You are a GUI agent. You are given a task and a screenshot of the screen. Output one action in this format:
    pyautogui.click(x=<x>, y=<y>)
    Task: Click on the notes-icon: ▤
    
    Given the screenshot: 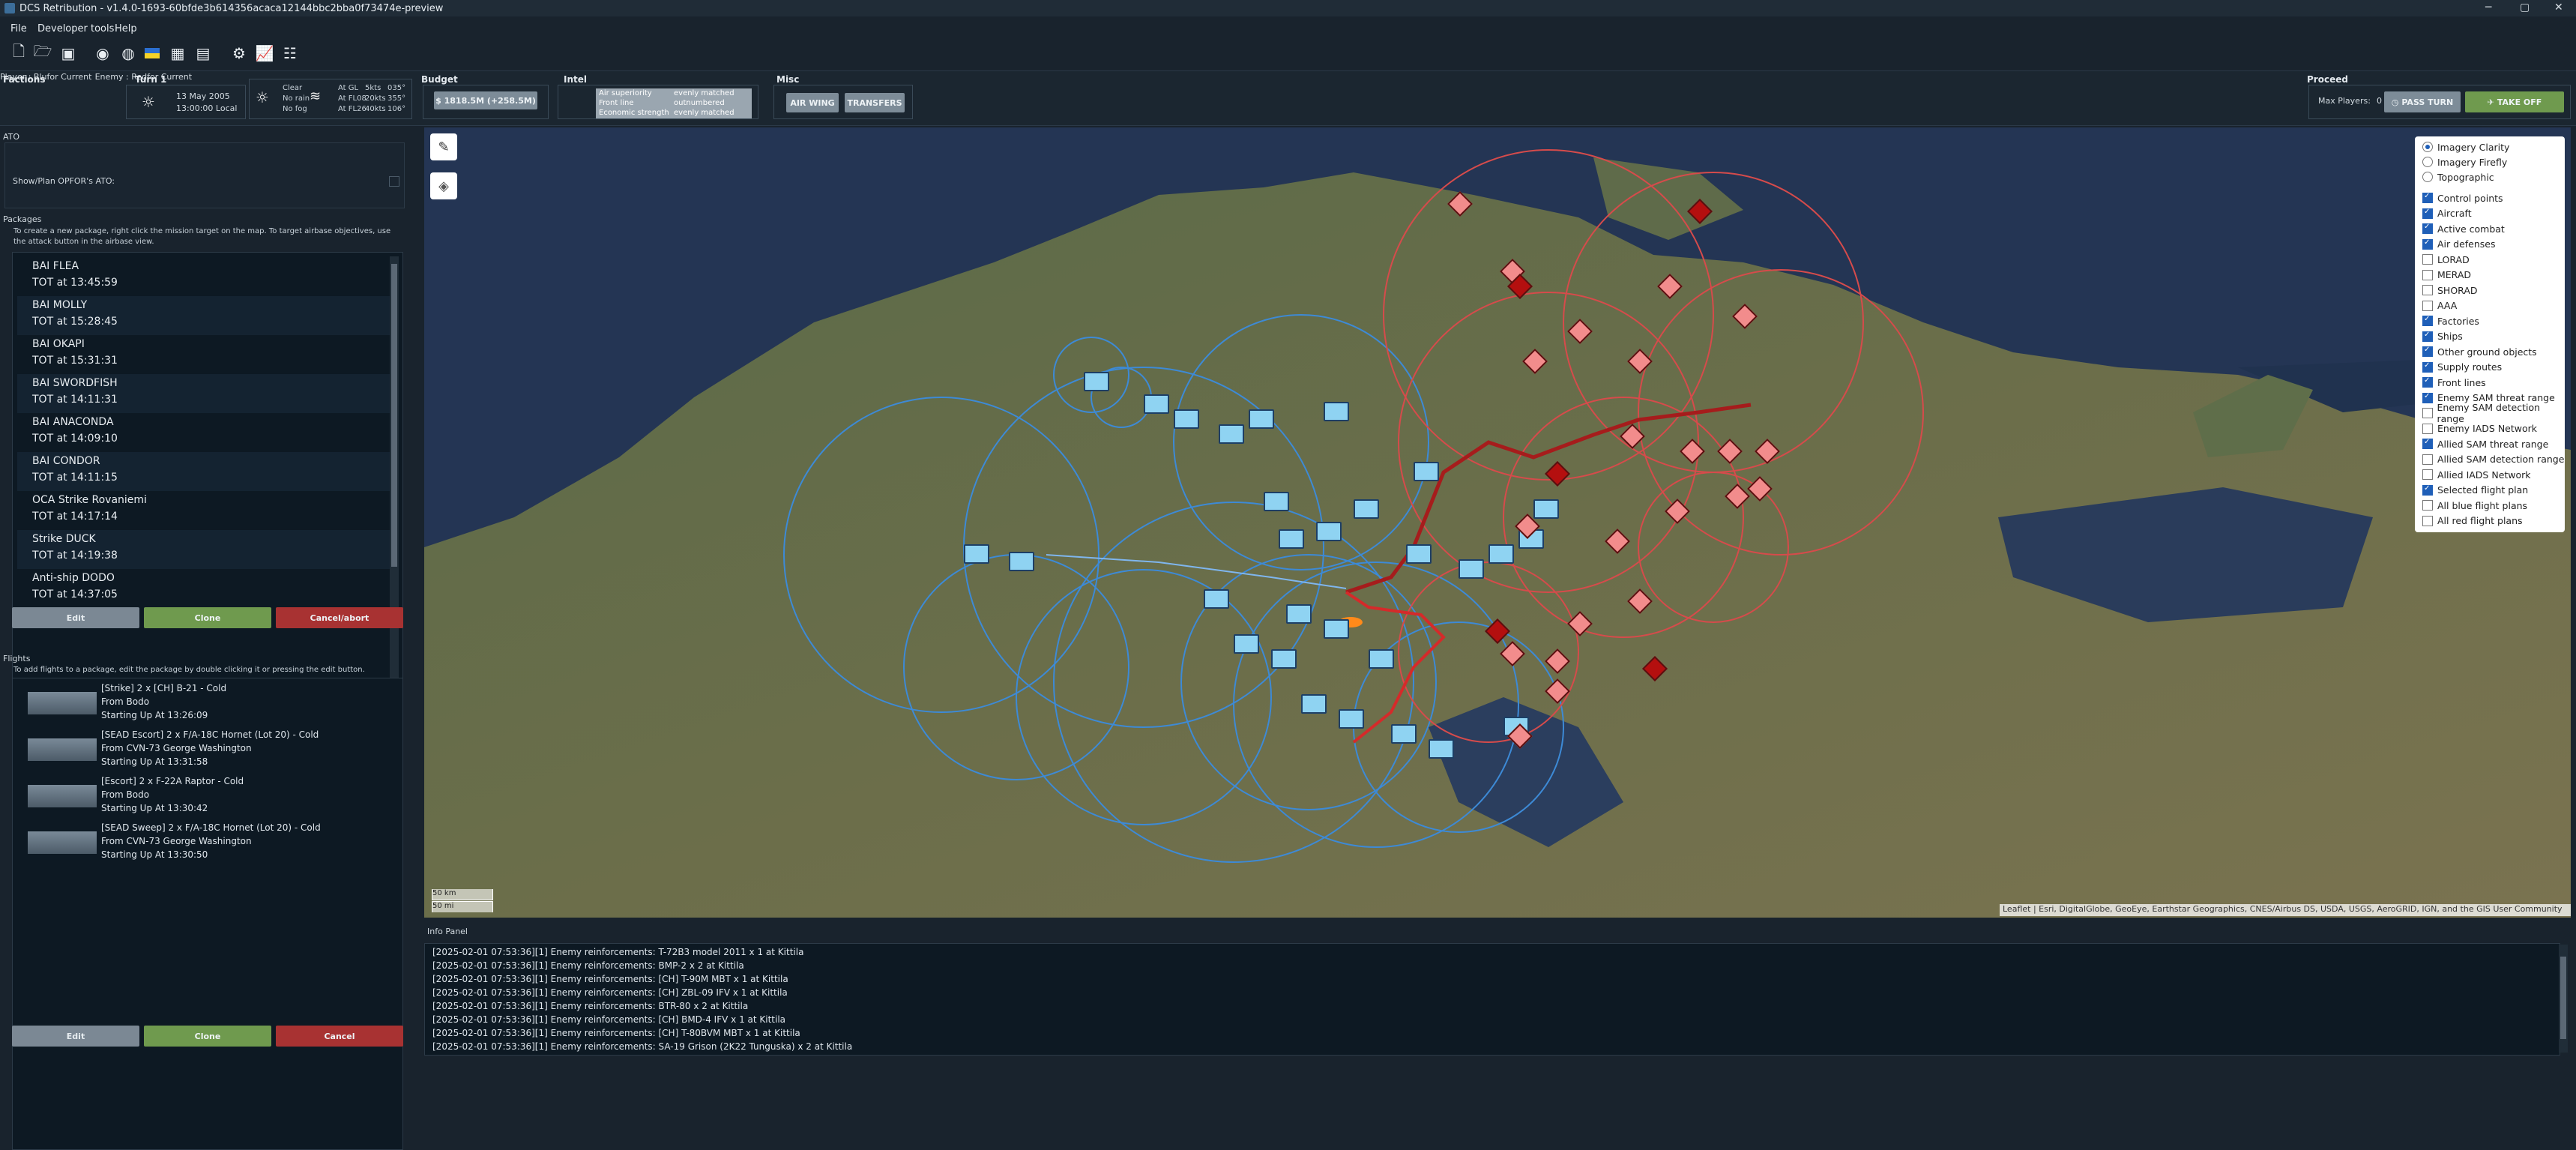 What is the action you would take?
    pyautogui.click(x=203, y=53)
    